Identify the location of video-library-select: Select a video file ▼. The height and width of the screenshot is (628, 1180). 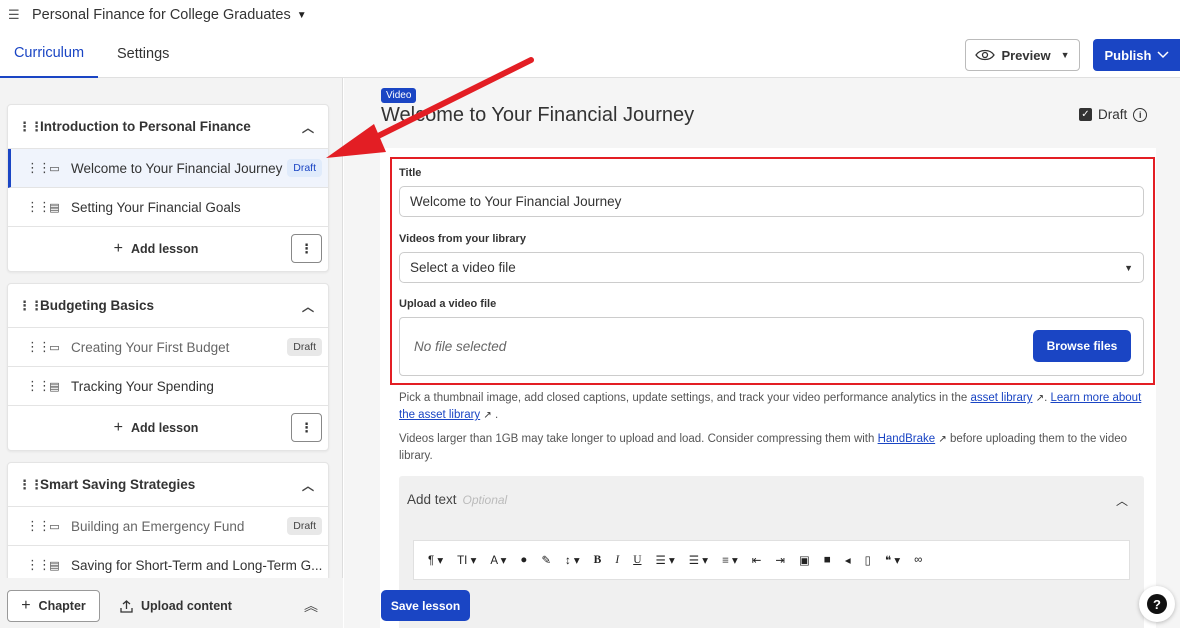
(771, 267).